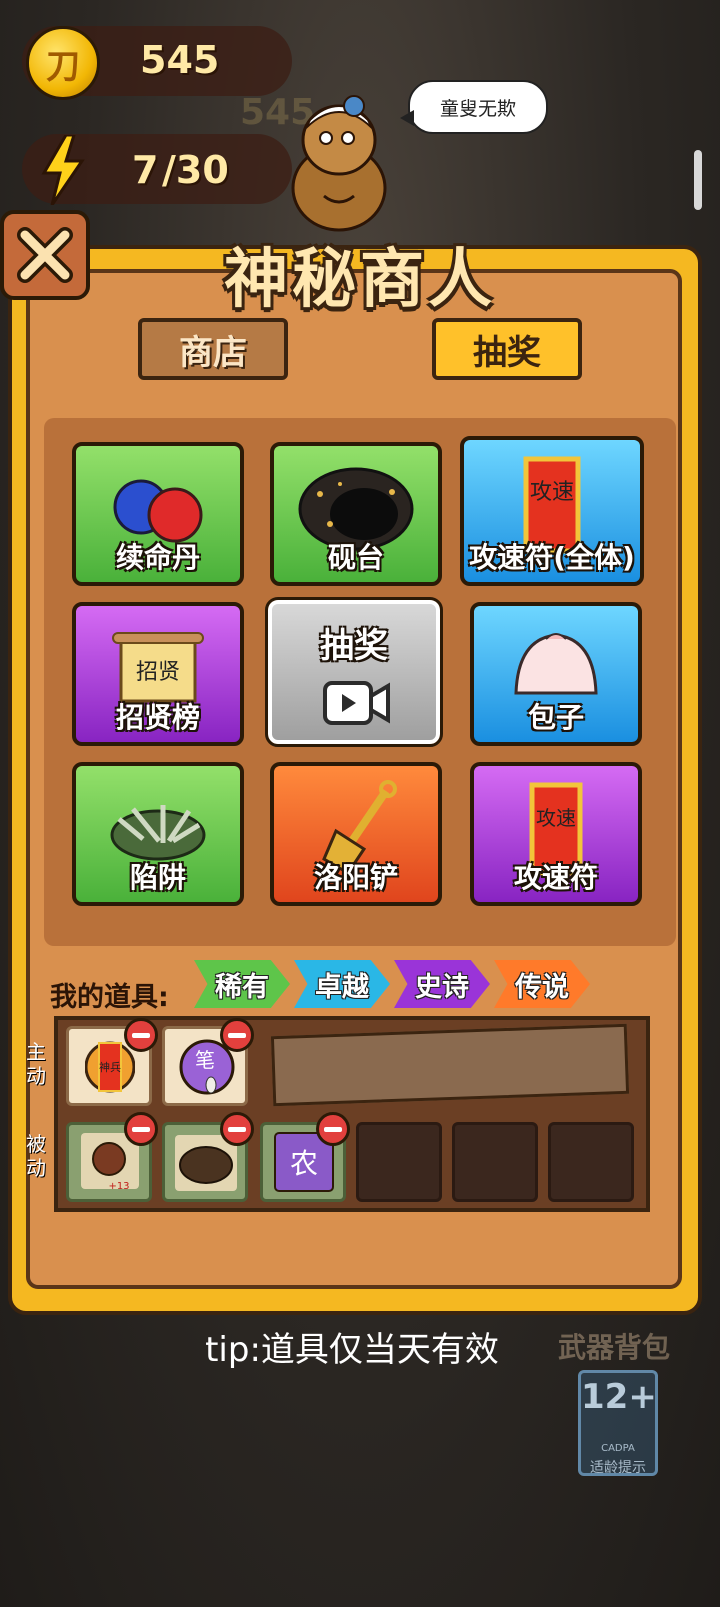 This screenshot has height=1607, width=720. I want to click on item-label: 砚台, so click(355, 557).